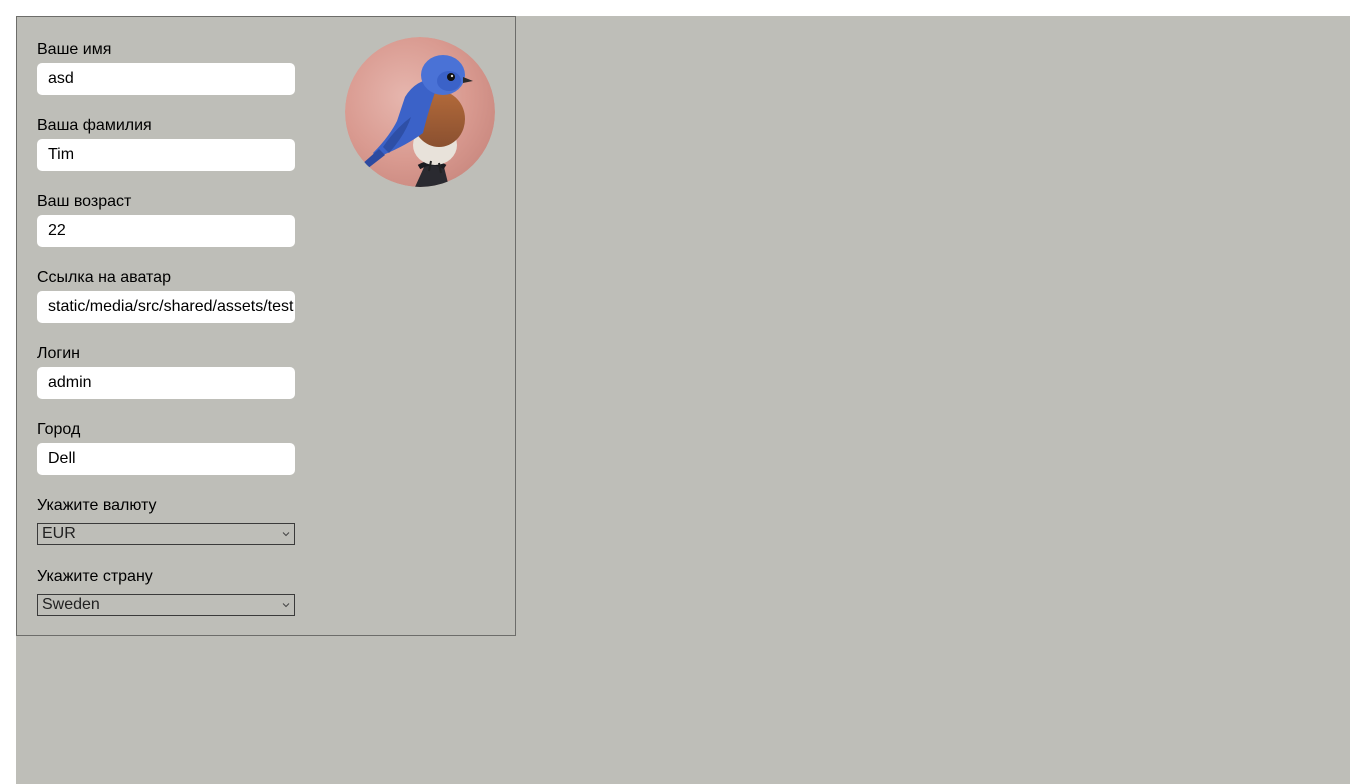 The image size is (1350, 784). Describe the element at coordinates (166, 307) in the screenshot. I see `avatar-link-input: static/media/src/shared/assets/test` at that location.